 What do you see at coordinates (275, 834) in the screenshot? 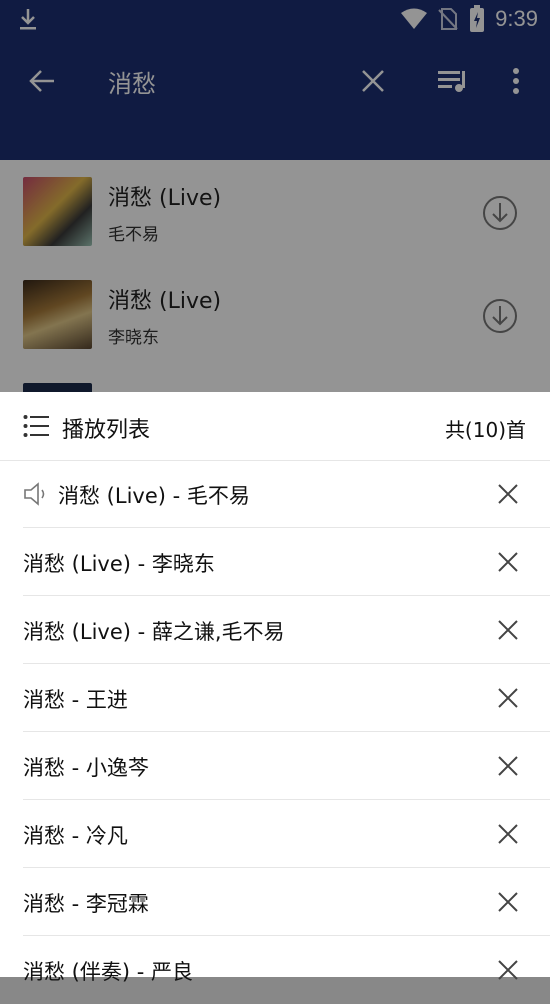
I see `playlist-item: 消愁 - 冷凡` at bounding box center [275, 834].